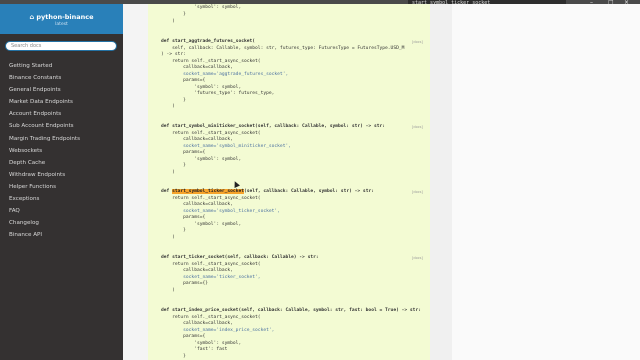 This screenshot has width=640, height=360. Describe the element at coordinates (61, 163) in the screenshot. I see `sidebar-item-depth-cache: Depth Cache` at that location.